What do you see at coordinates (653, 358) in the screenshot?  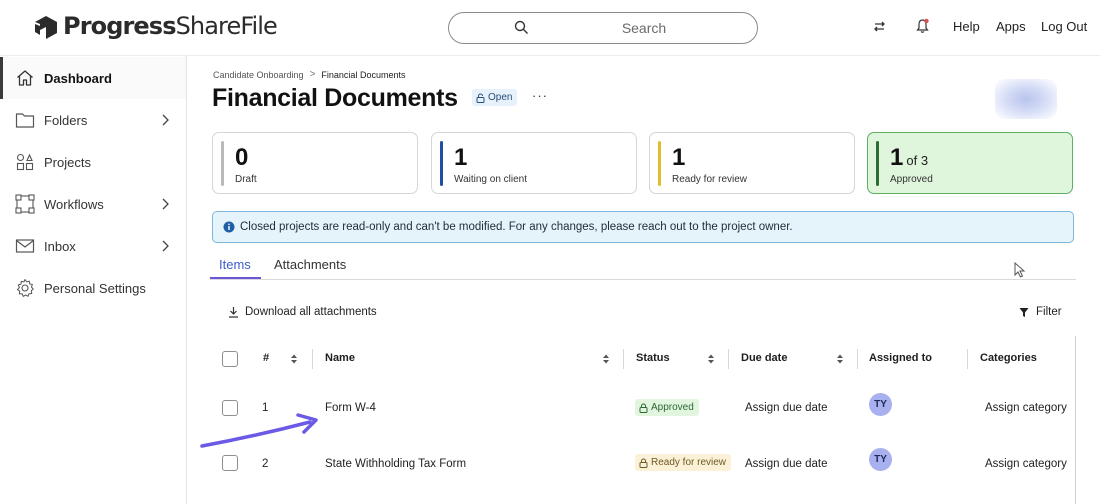 I see `column-header-status: Status` at bounding box center [653, 358].